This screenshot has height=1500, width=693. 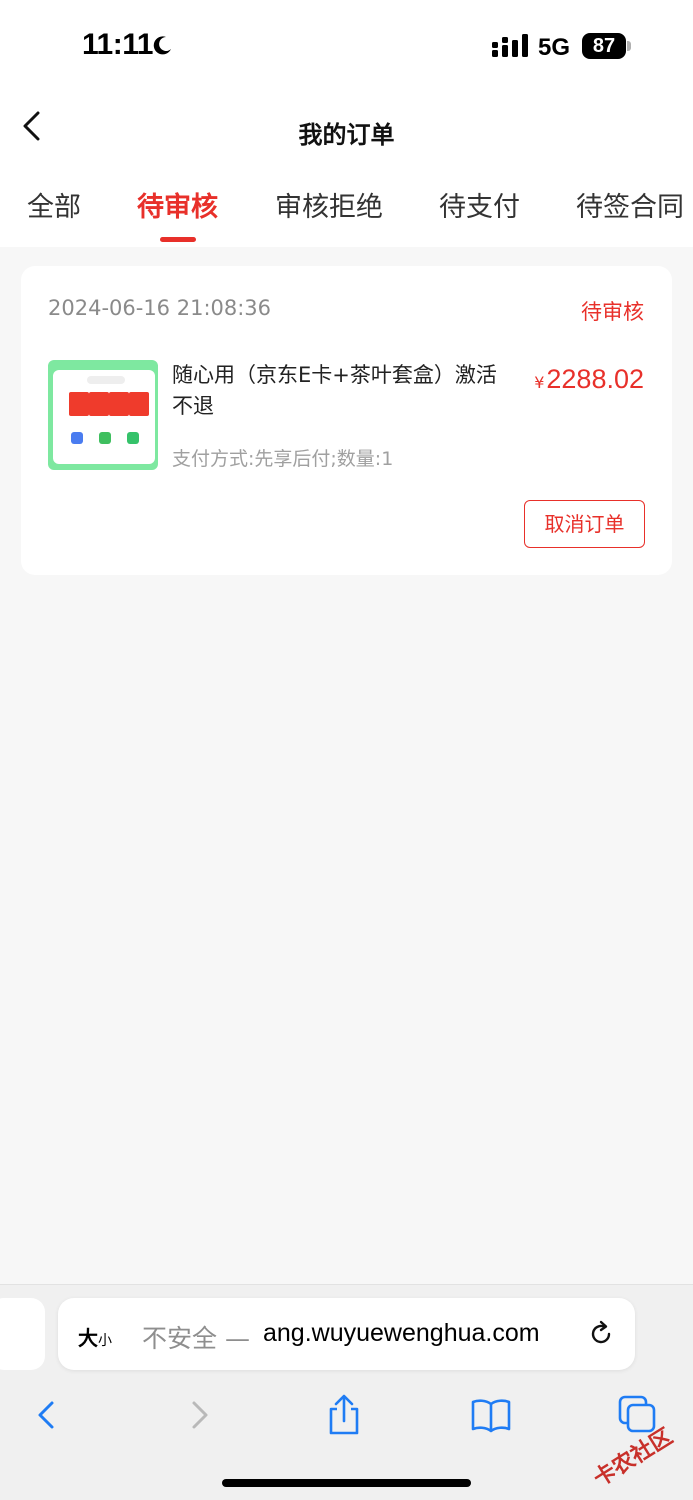 I want to click on currency-symbol: ¥, so click(x=539, y=382).